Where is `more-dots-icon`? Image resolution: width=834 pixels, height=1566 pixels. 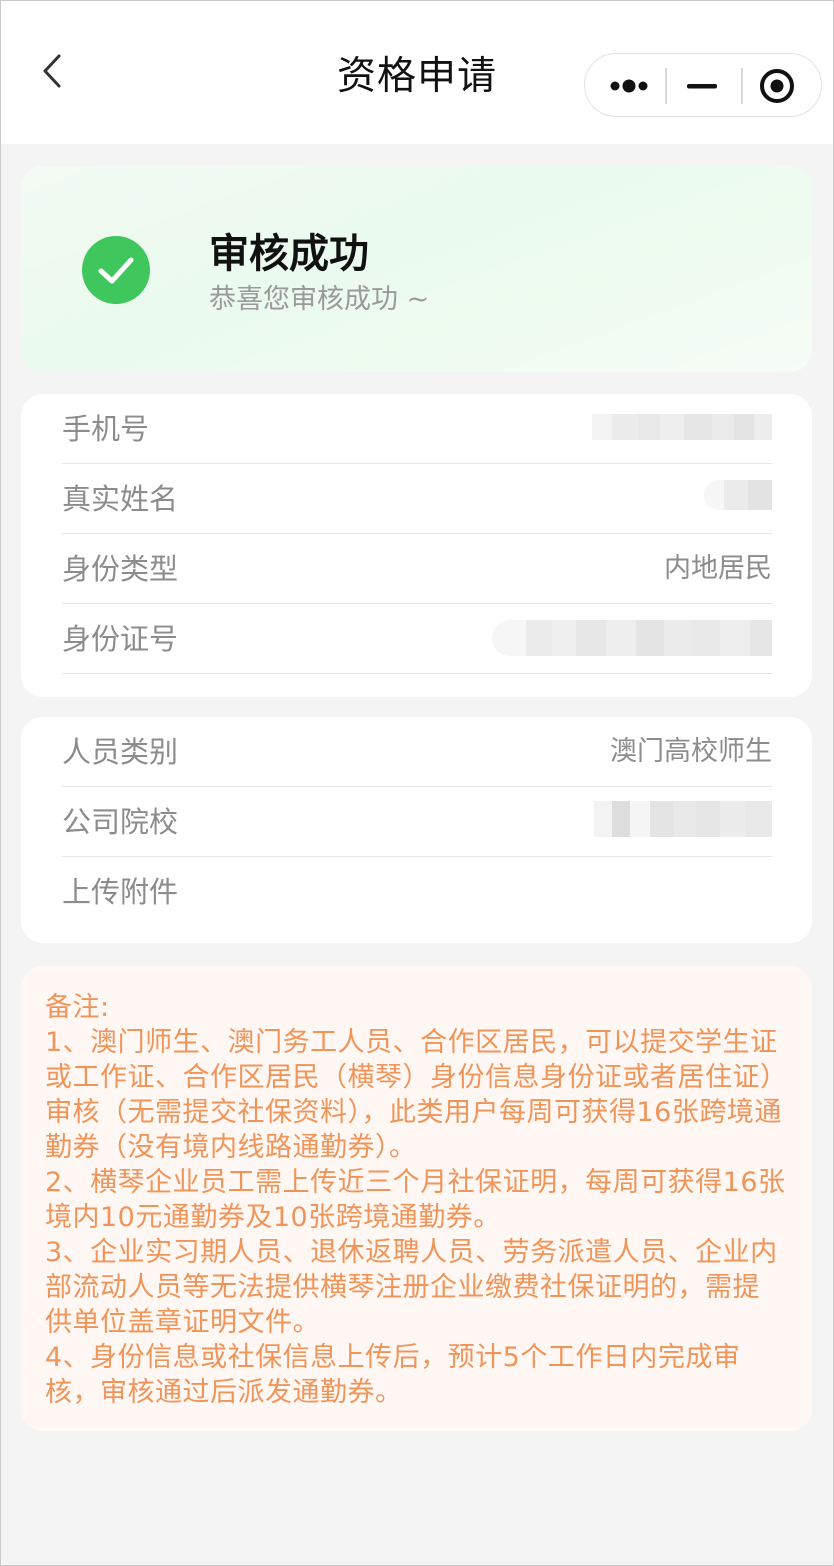
more-dots-icon is located at coordinates (629, 86).